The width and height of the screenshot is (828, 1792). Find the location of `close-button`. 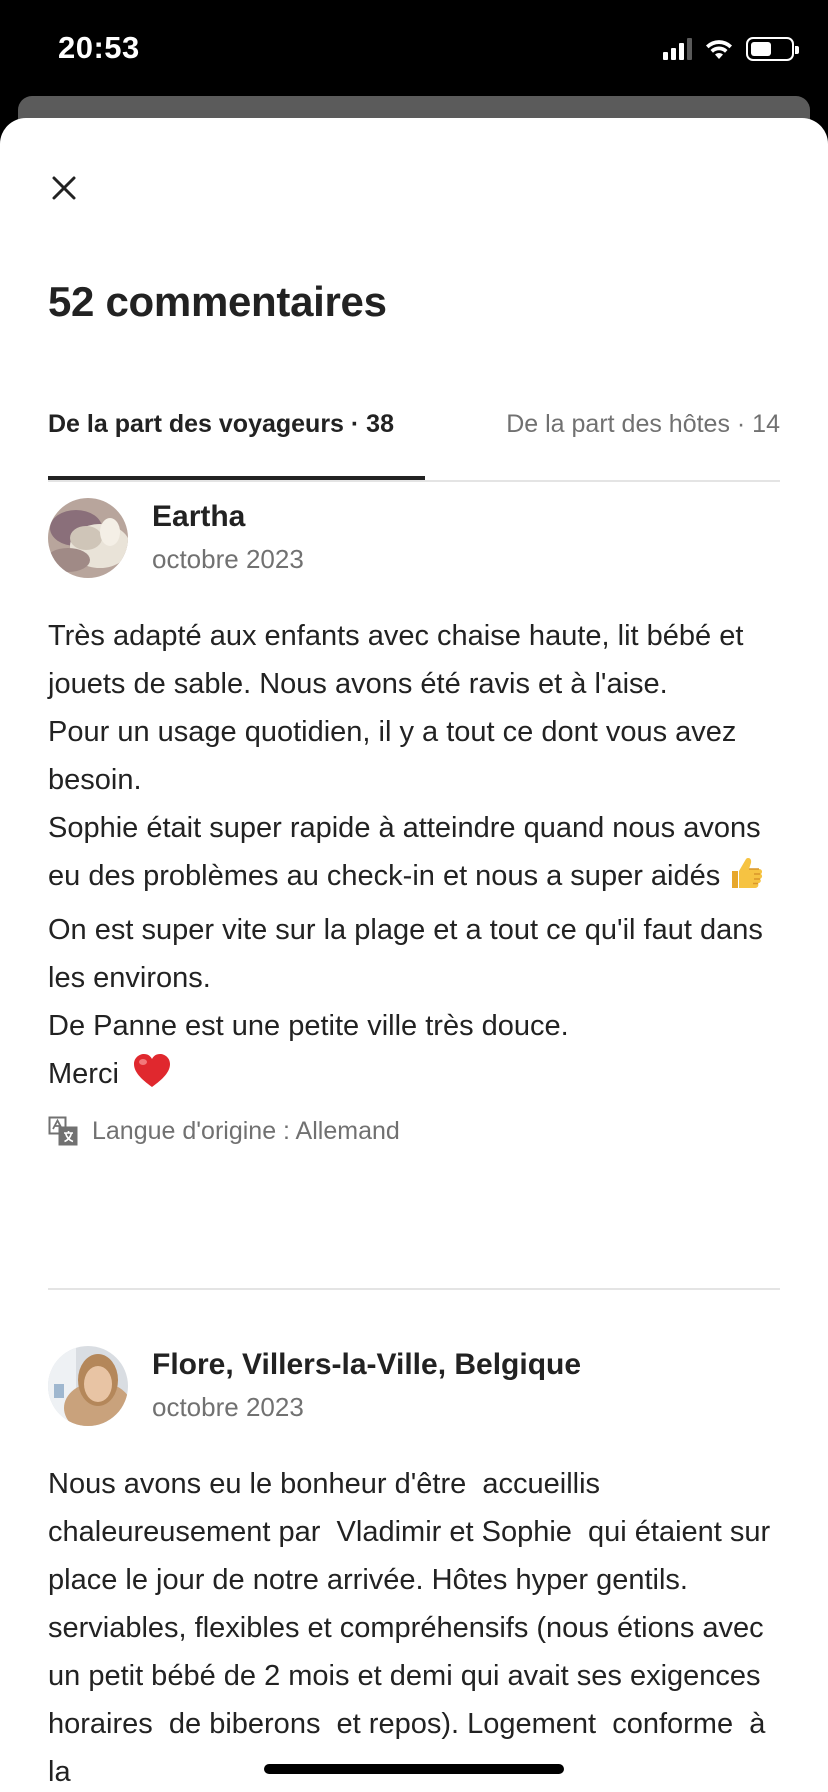

close-button is located at coordinates (64, 188).